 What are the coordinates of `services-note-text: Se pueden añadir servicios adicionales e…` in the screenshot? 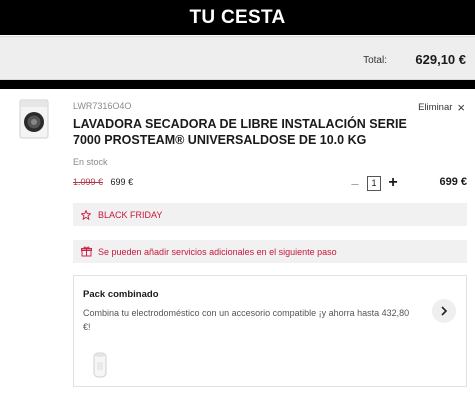 It's located at (217, 251).